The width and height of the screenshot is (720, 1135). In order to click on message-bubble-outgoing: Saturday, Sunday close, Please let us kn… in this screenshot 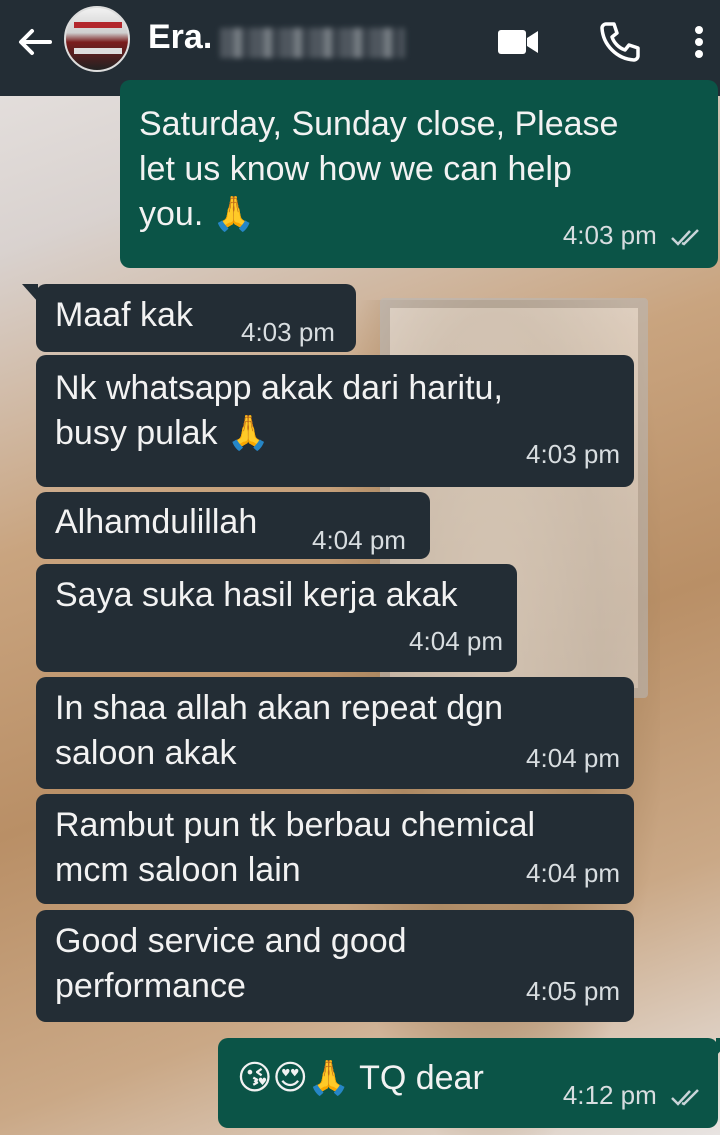, I will do `click(419, 174)`.